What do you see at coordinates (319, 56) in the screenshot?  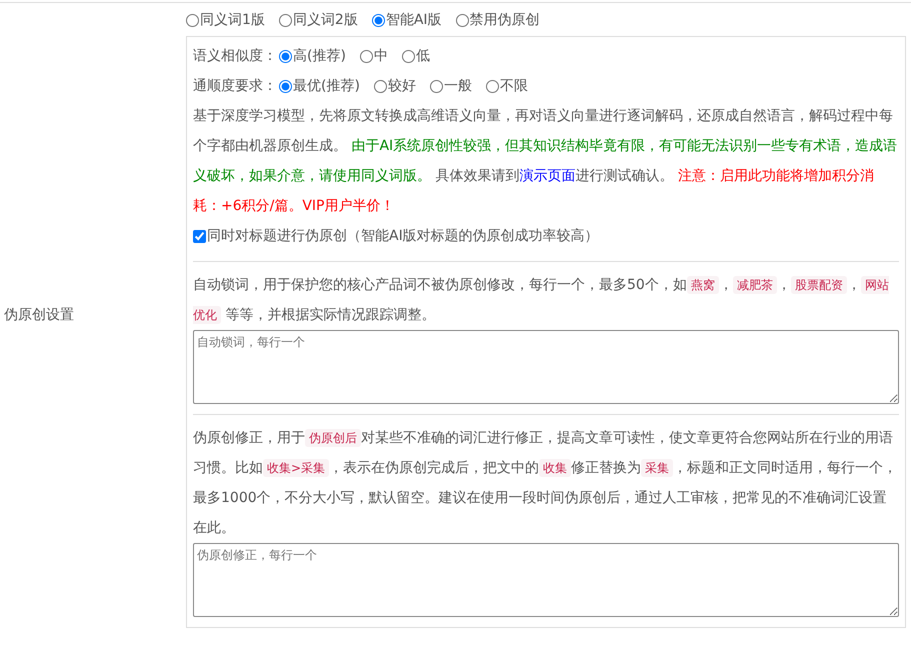 I see `option-label: 高(推荐)` at bounding box center [319, 56].